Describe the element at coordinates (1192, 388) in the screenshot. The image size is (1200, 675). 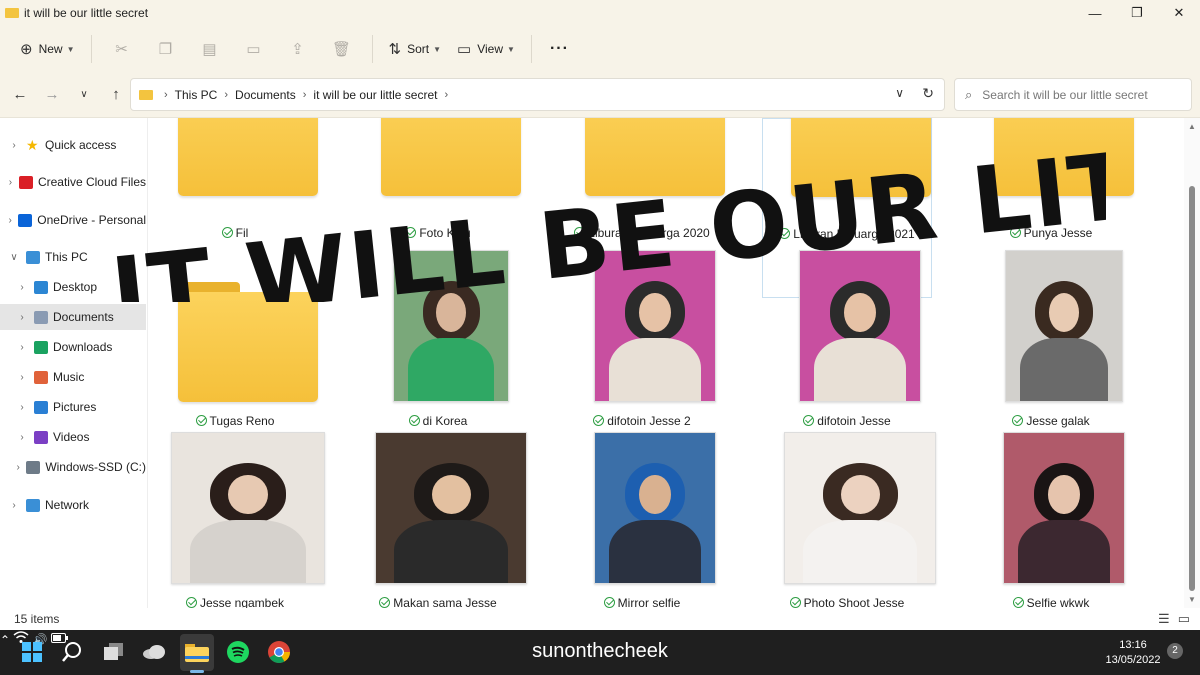
I see `scrollbar-thumb` at that location.